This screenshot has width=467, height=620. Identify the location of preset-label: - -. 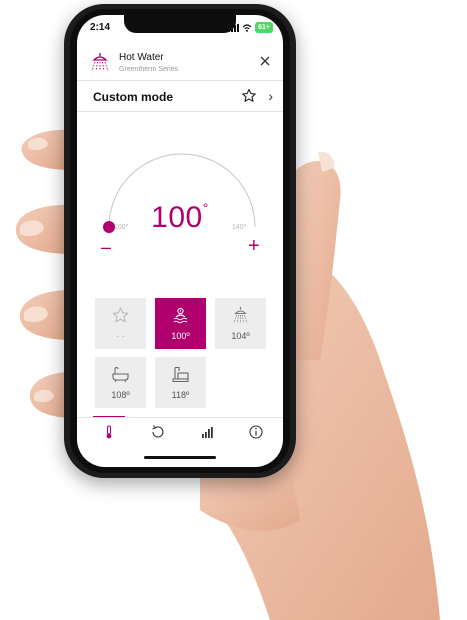
(120, 336).